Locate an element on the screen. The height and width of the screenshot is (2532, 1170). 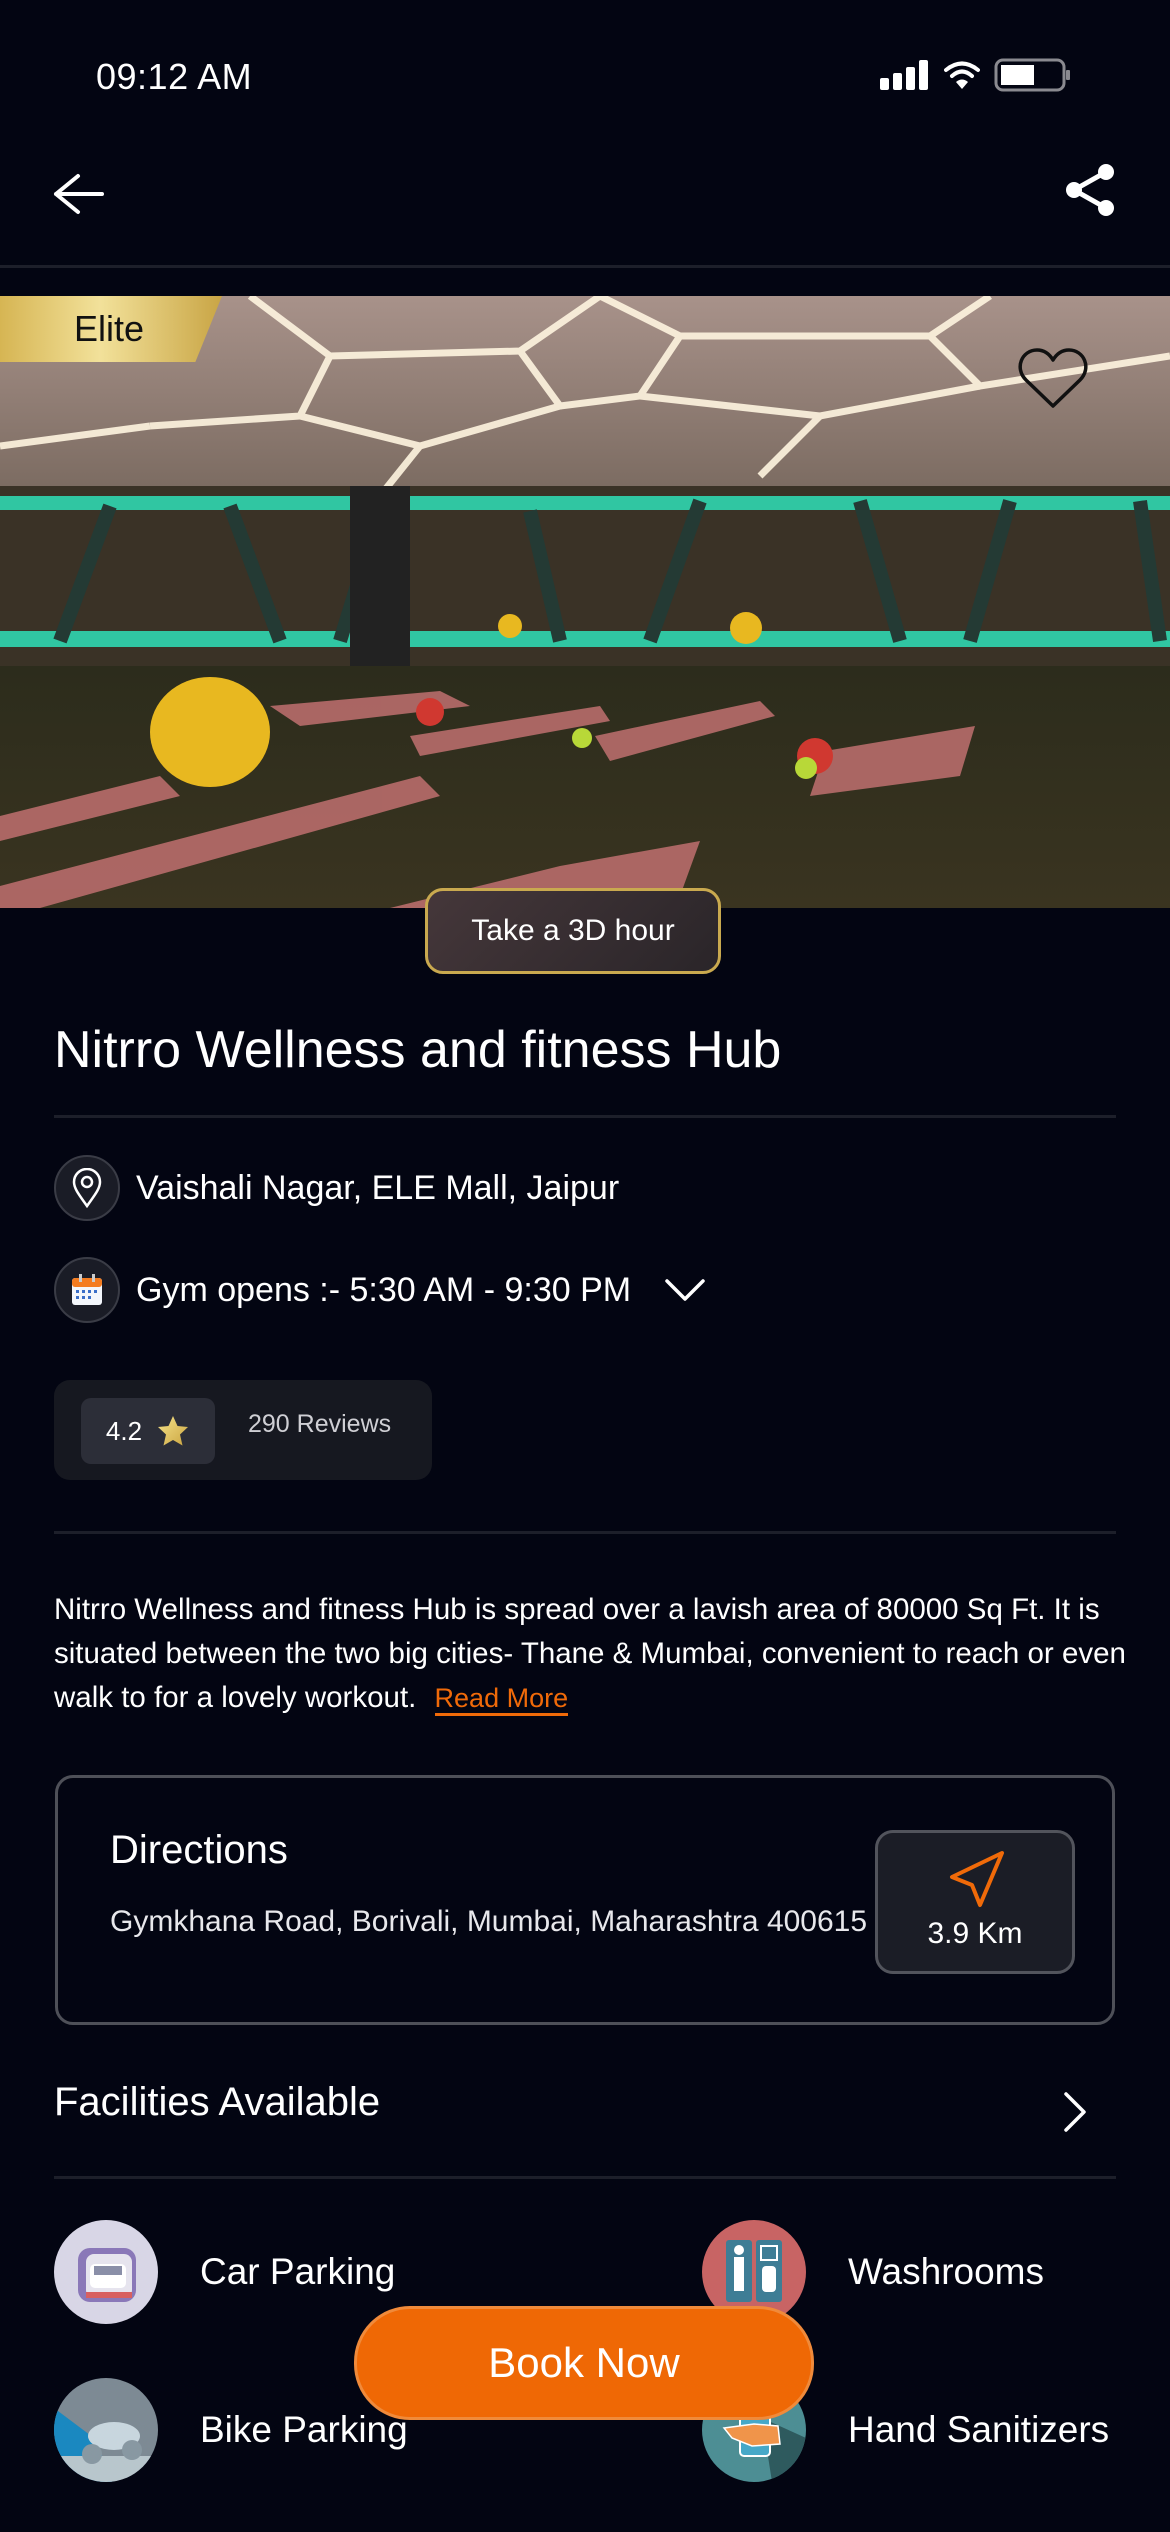
back-button is located at coordinates (80, 194).